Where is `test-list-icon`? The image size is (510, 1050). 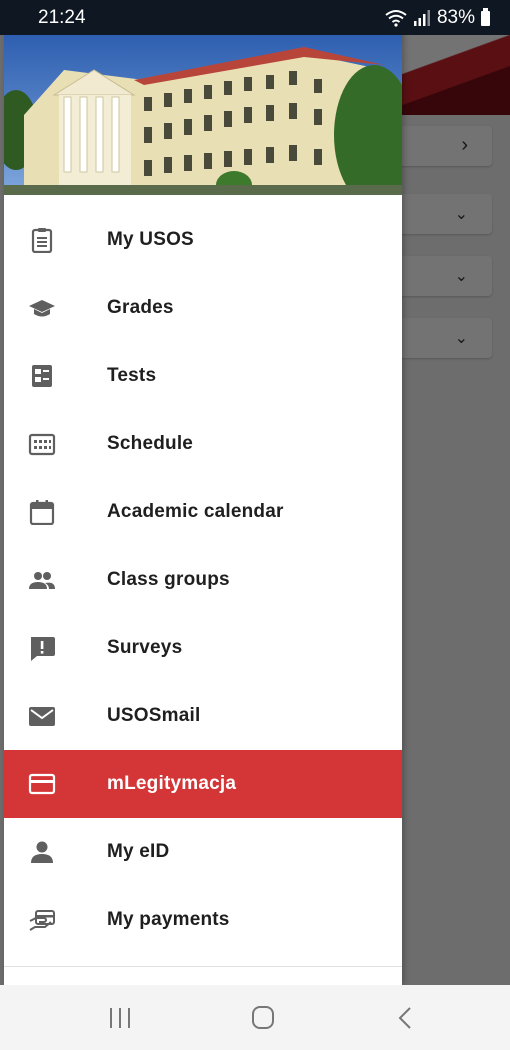
test-list-icon is located at coordinates (42, 376).